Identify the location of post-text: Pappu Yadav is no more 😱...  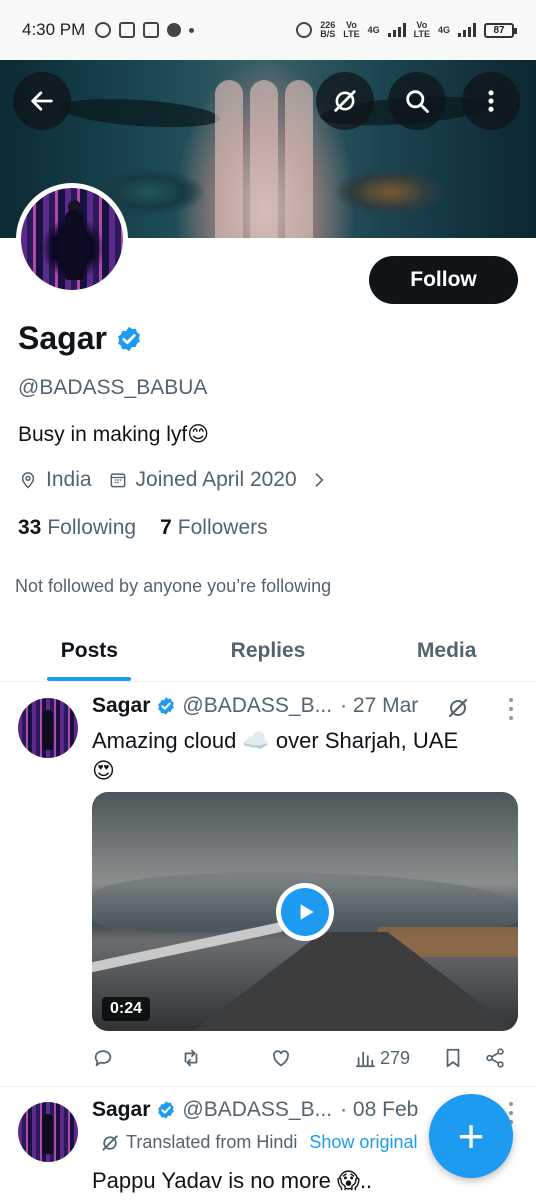
(232, 1180).